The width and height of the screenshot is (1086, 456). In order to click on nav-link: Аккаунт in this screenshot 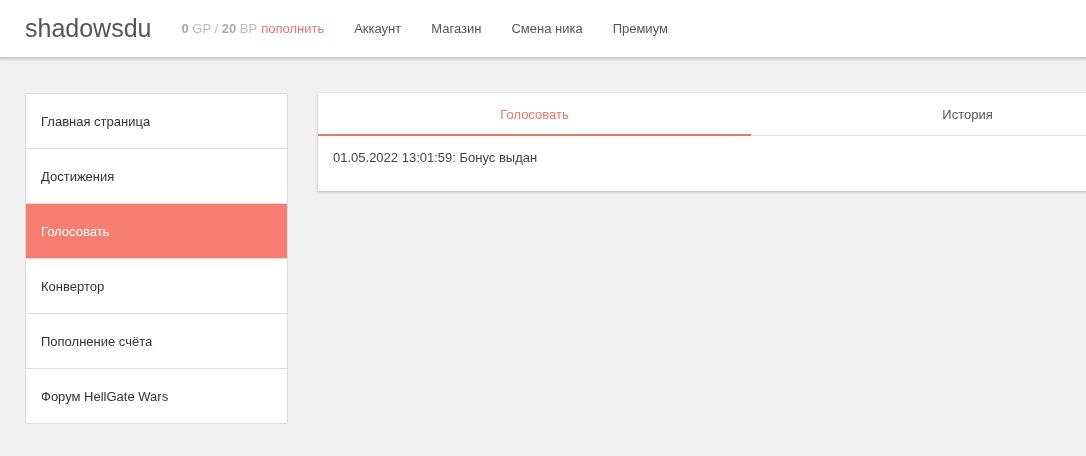, I will do `click(378, 28)`.